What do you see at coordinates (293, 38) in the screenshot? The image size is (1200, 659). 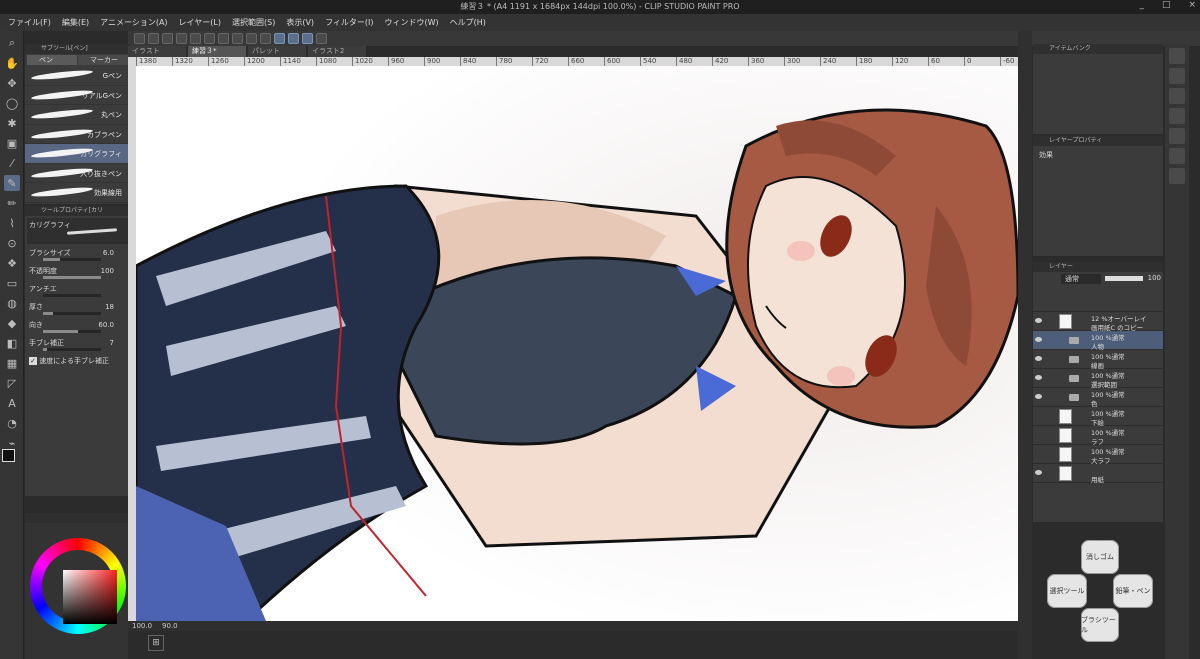 I see `snap-special-ruler-icon` at bounding box center [293, 38].